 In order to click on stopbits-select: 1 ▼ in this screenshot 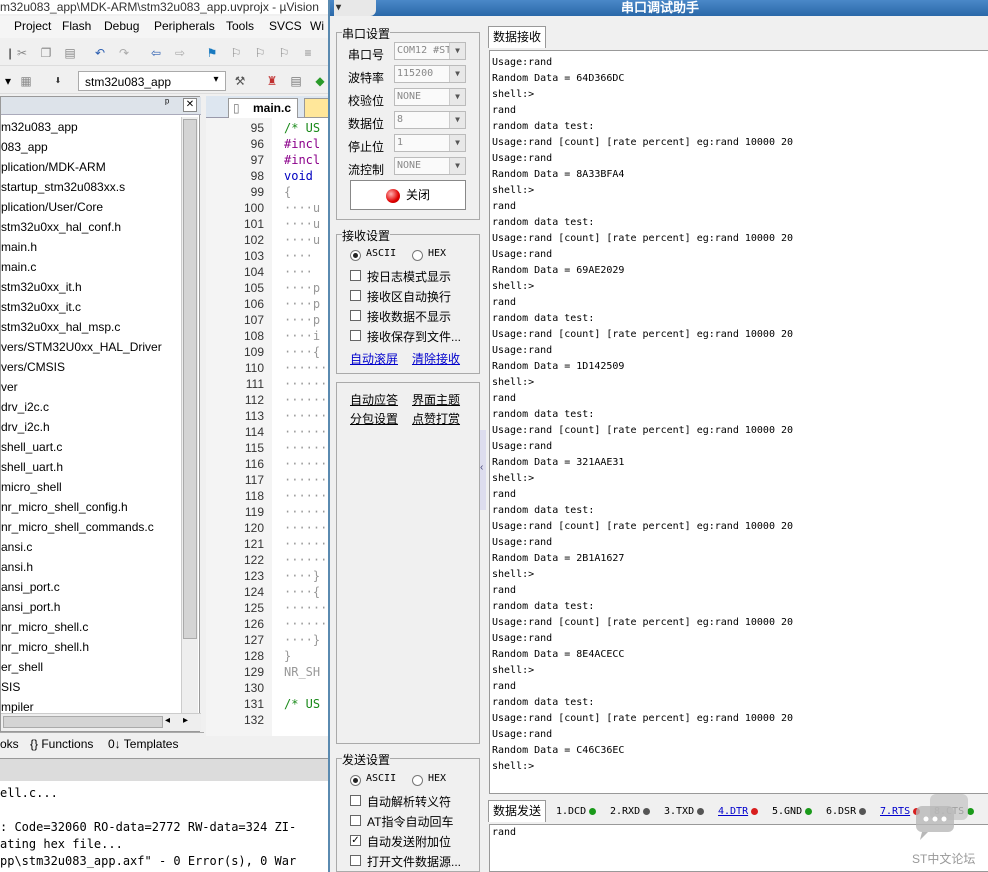, I will do `click(430, 143)`.